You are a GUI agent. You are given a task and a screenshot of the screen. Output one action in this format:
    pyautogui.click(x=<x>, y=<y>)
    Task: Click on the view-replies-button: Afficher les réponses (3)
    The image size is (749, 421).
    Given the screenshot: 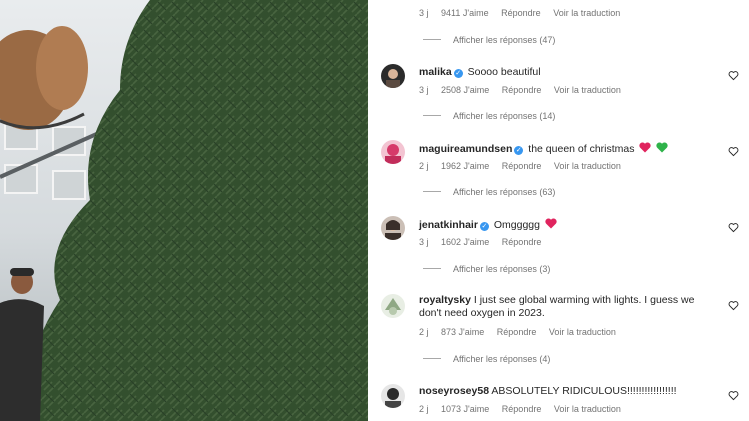 What is the action you would take?
    pyautogui.click(x=486, y=269)
    